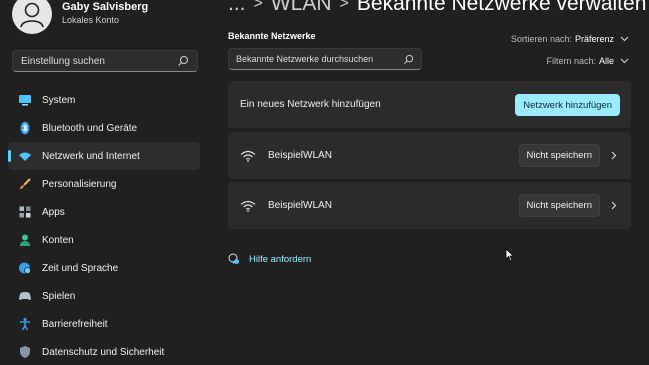  What do you see at coordinates (594, 39) in the screenshot?
I see `sort-value: Präferenz` at bounding box center [594, 39].